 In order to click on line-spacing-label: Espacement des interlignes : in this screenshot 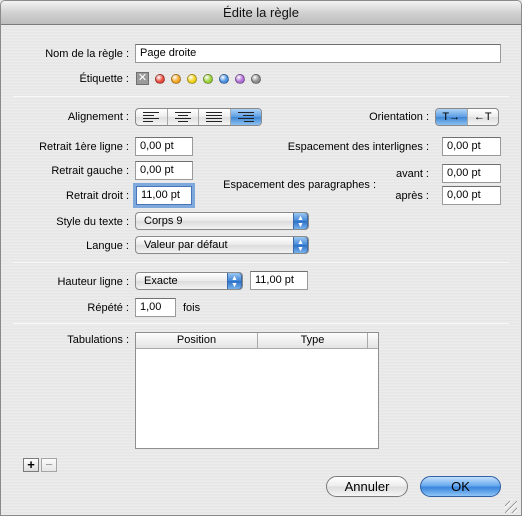, I will do `click(358, 147)`.